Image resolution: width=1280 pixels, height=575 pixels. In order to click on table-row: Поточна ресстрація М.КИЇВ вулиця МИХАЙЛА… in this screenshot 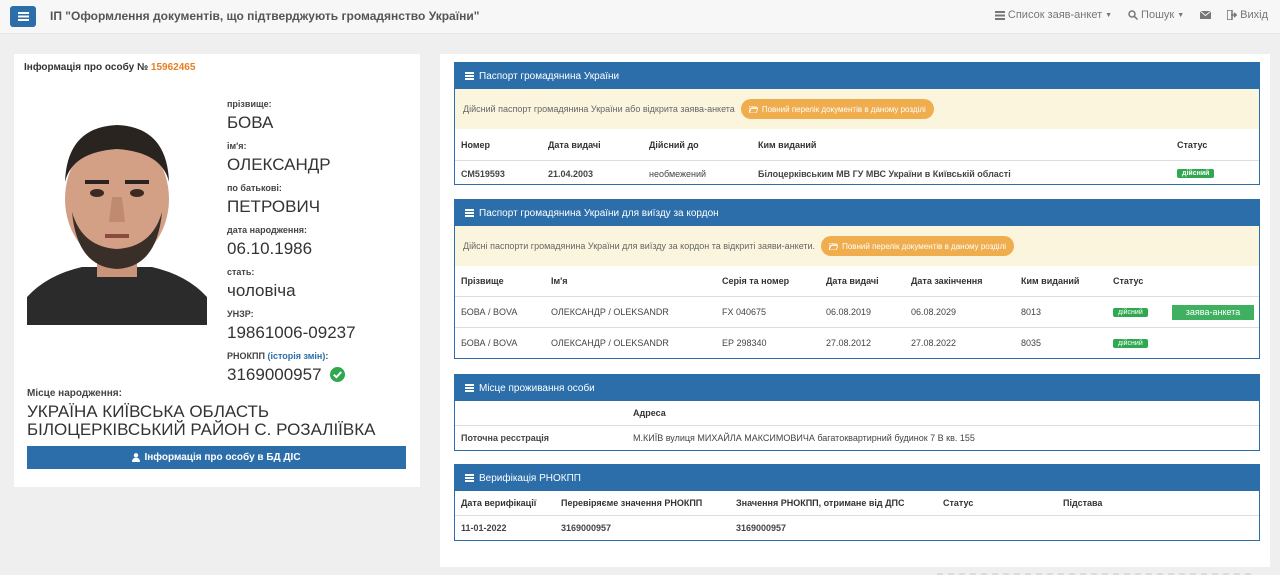, I will do `click(857, 438)`.